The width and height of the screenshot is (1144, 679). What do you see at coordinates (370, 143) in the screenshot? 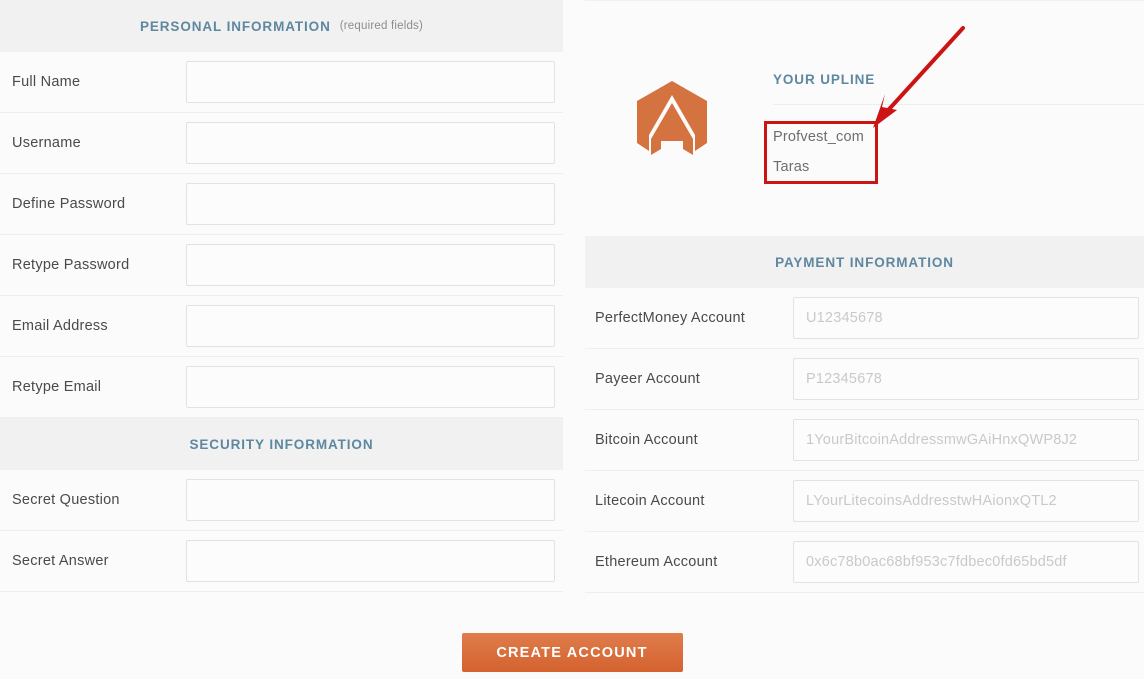
I see `input-username` at bounding box center [370, 143].